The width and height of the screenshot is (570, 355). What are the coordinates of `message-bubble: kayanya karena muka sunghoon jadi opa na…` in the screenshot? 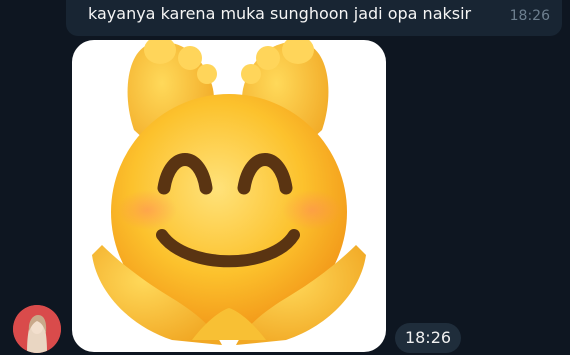 It's located at (314, 18).